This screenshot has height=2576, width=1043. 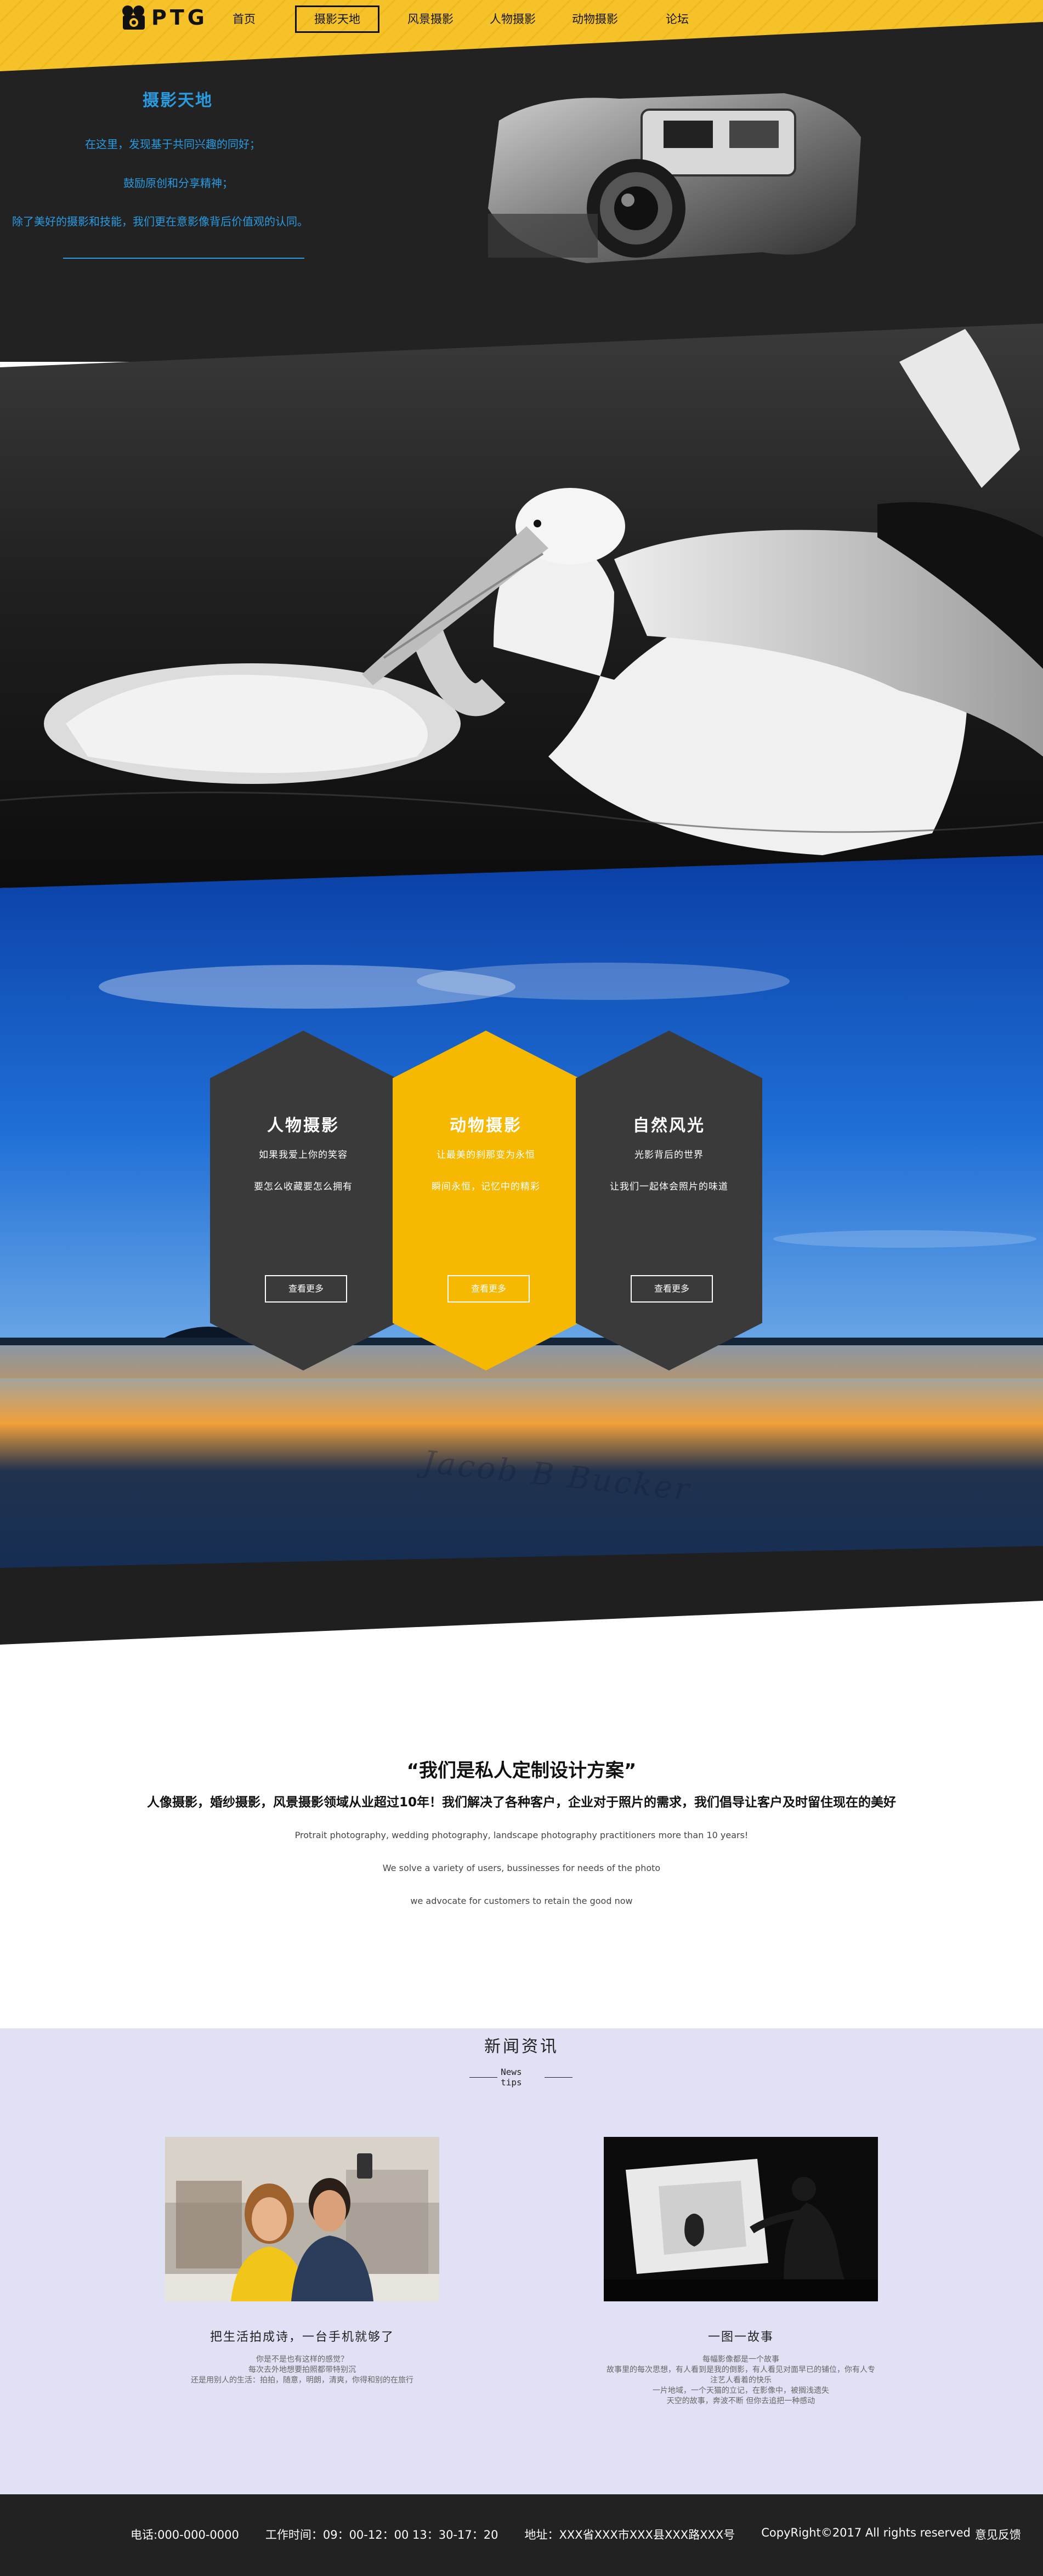 What do you see at coordinates (595, 19) in the screenshot?
I see `nav-item-animal: 动物摄影` at bounding box center [595, 19].